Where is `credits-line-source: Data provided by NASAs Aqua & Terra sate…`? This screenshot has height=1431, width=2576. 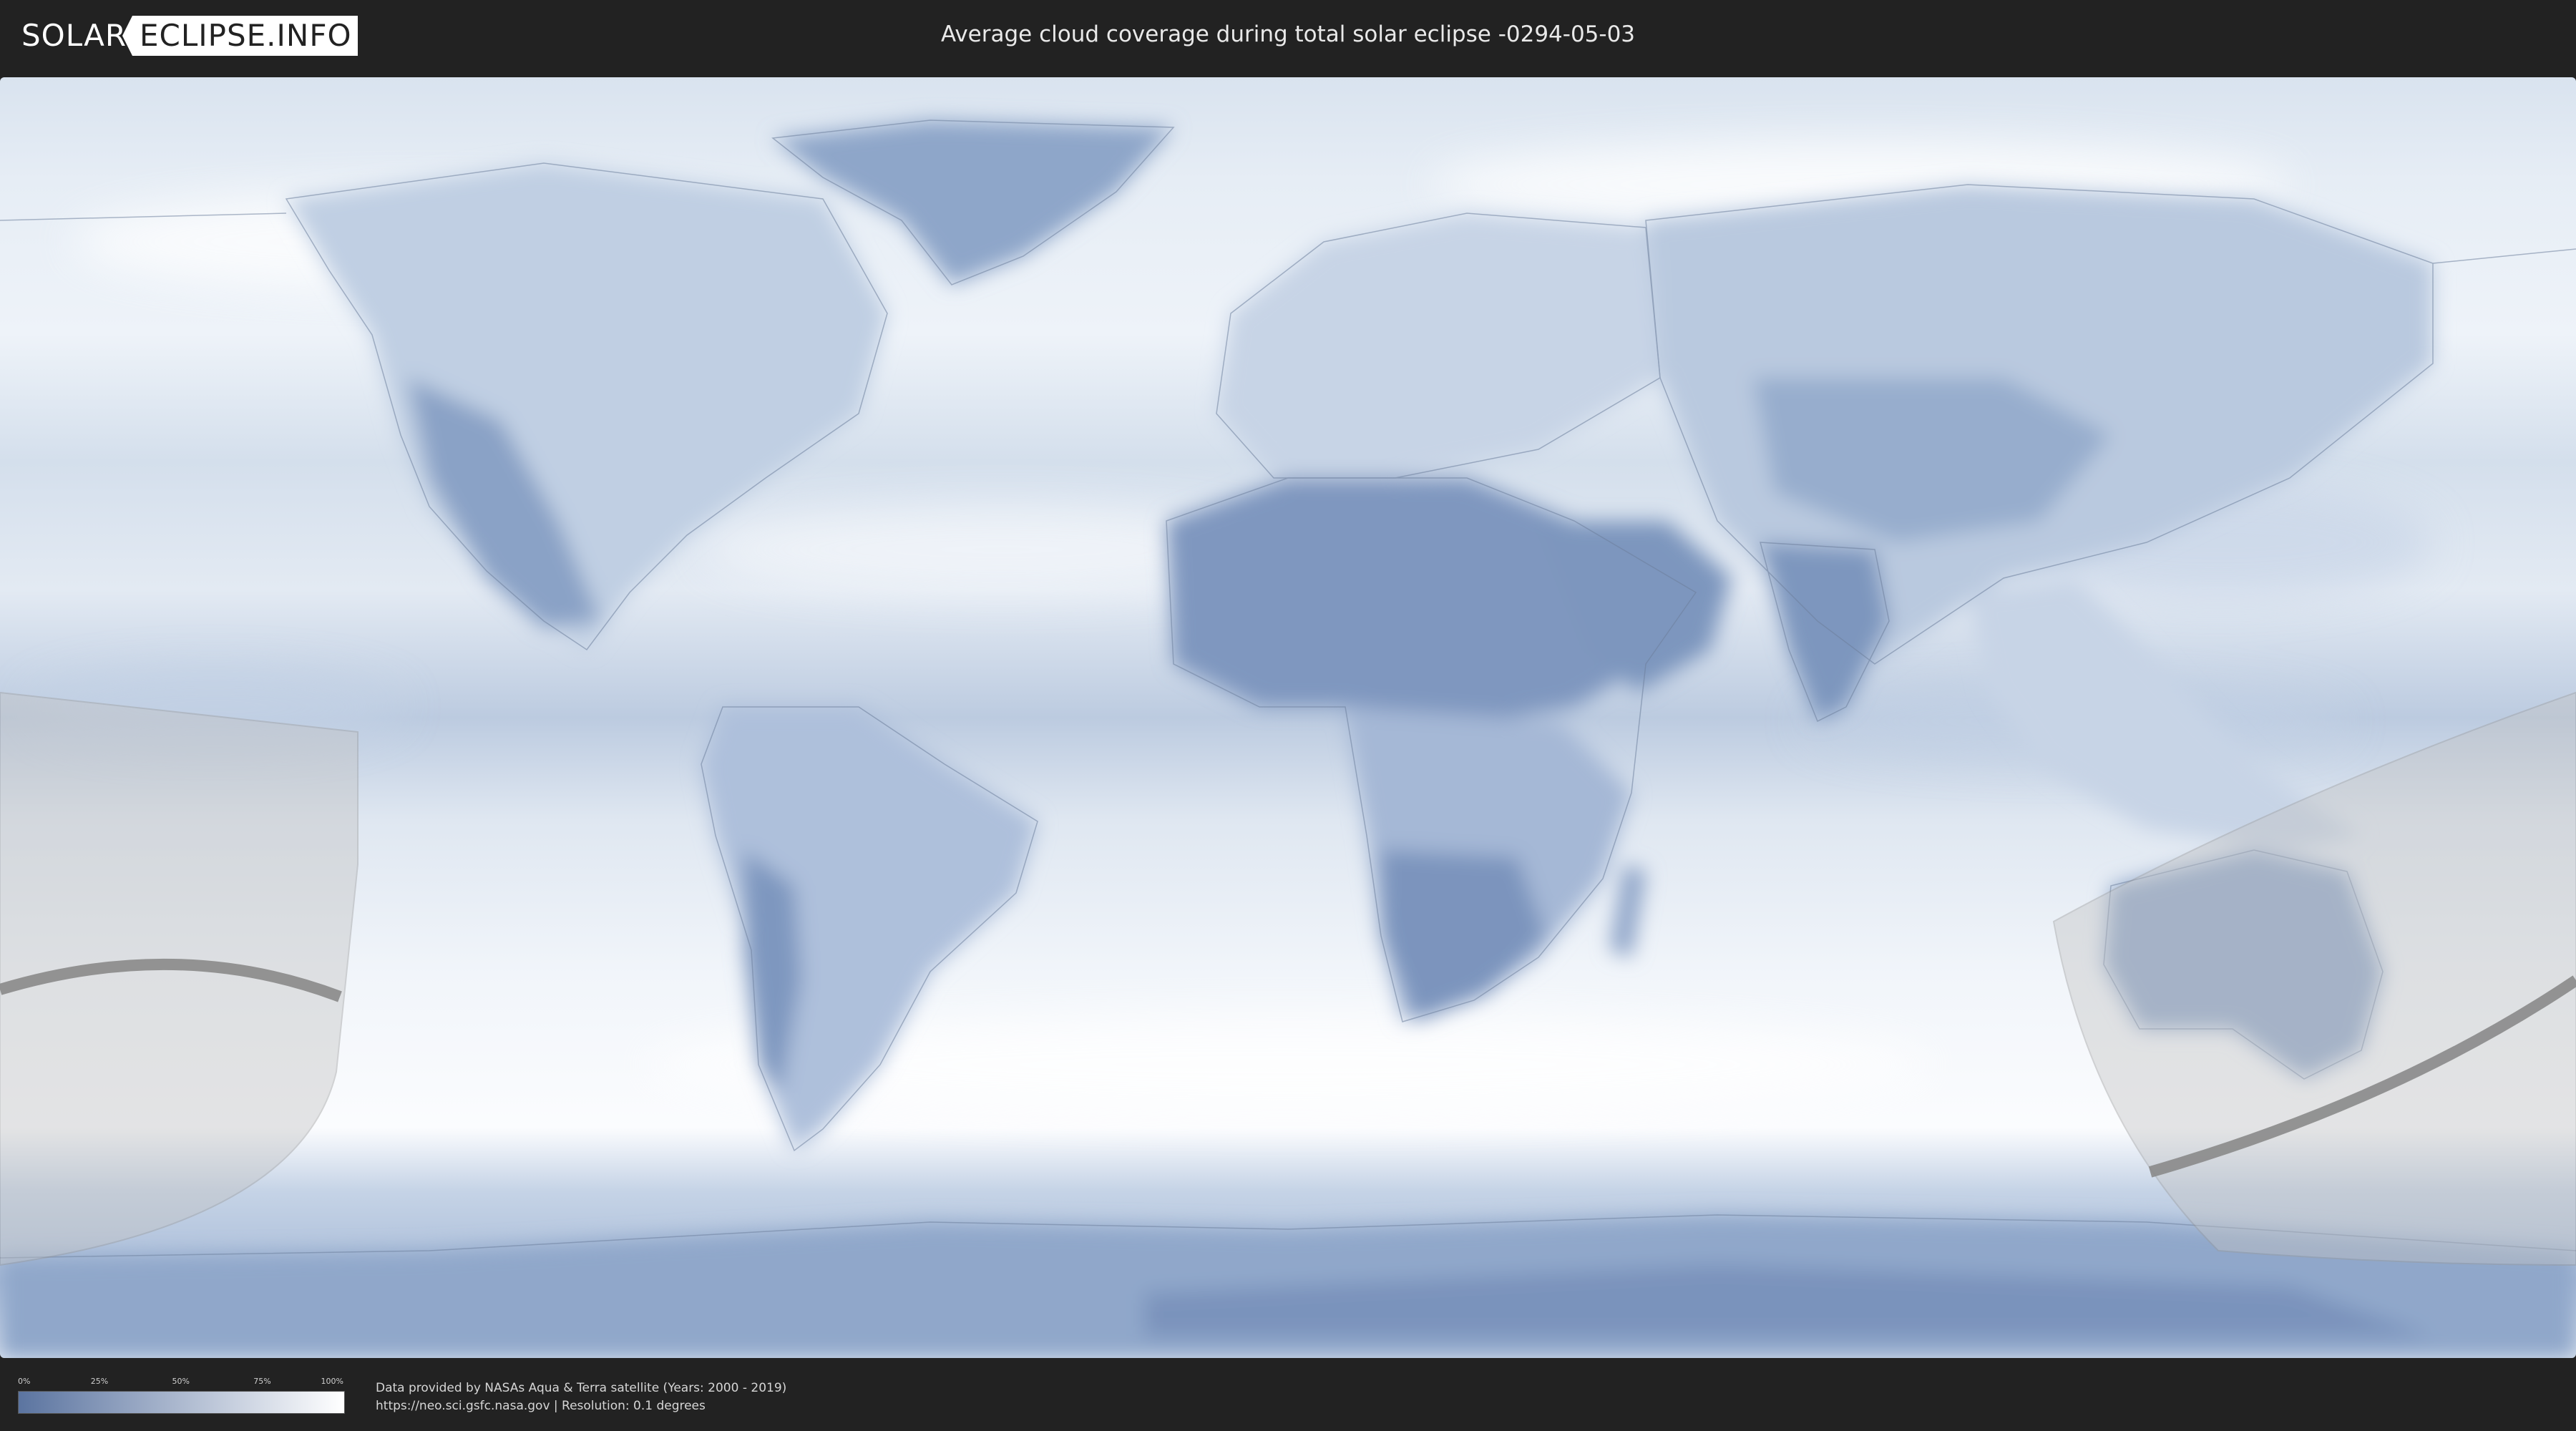 credits-line-source: Data provided by NASAs Aqua & Terra sate… is located at coordinates (581, 1388).